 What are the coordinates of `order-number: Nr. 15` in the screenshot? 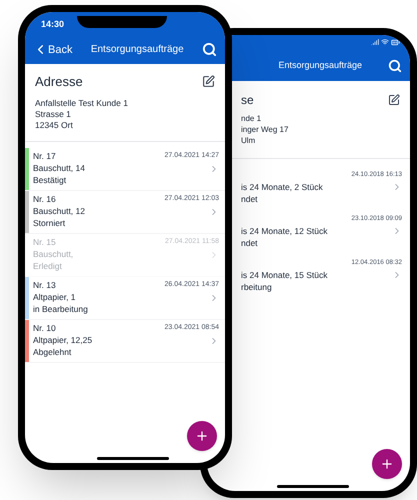 It's located at (45, 242).